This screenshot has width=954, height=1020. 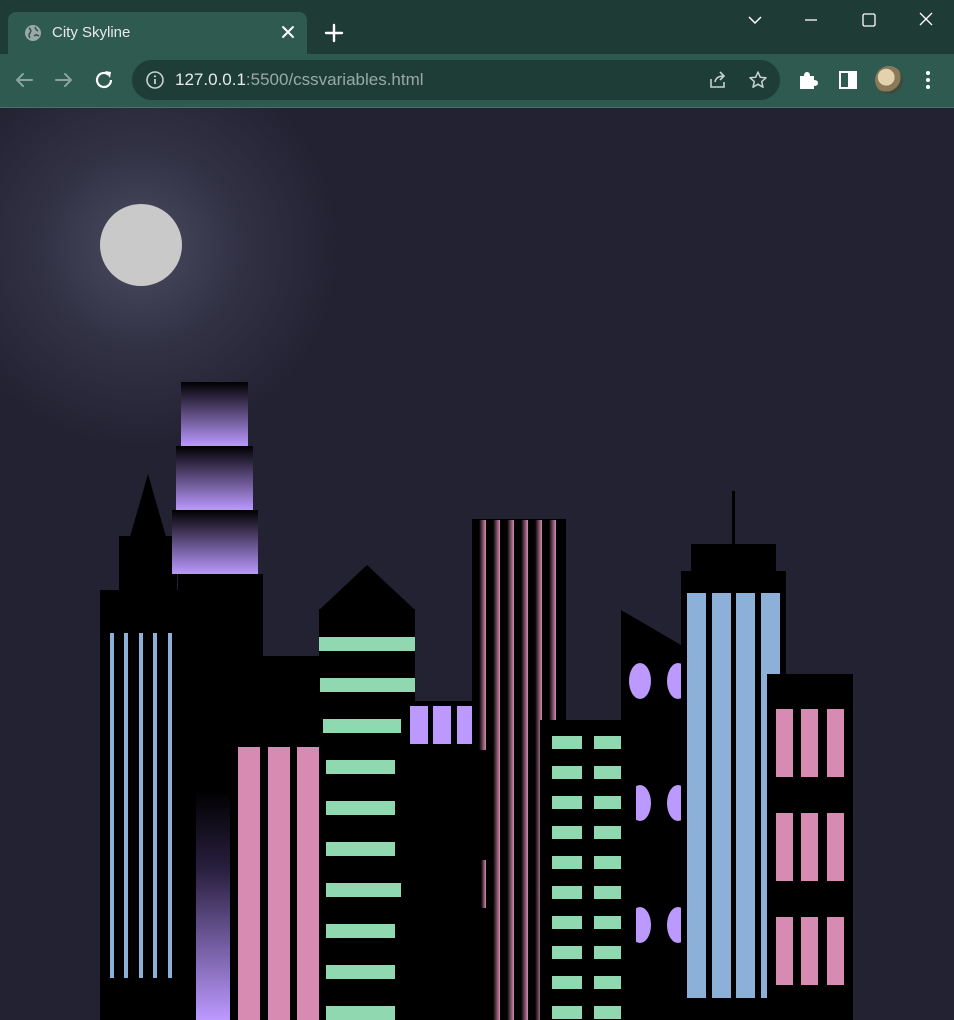 I want to click on maximize-icon, so click(x=869, y=20).